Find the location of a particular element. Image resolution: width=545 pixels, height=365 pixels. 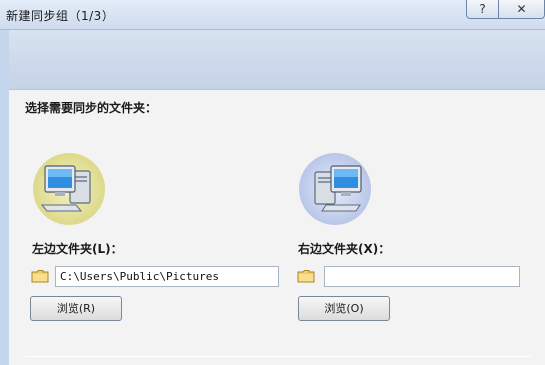

left-browse-button: 浏览(R) is located at coordinates (76, 308).